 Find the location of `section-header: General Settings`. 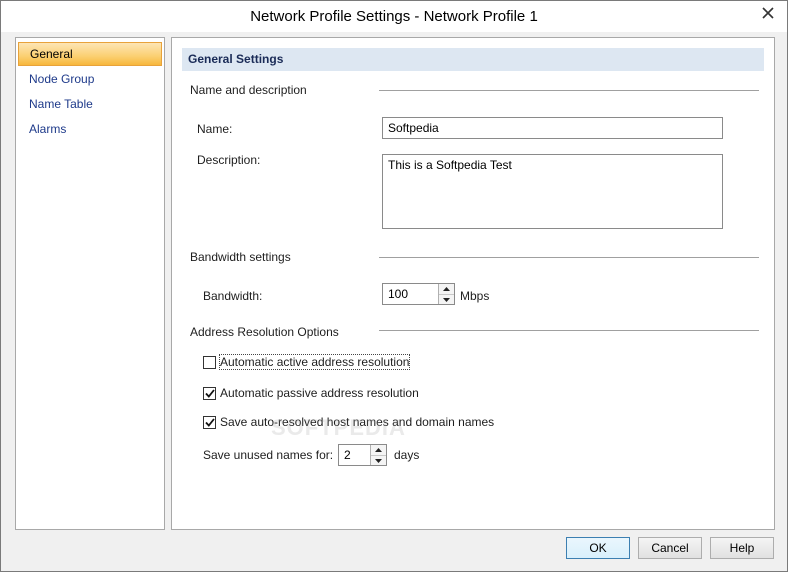

section-header: General Settings is located at coordinates (473, 59).